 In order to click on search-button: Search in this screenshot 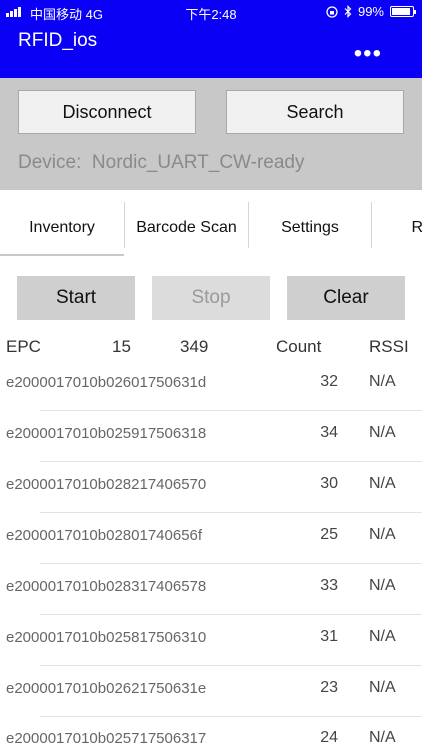, I will do `click(315, 112)`.